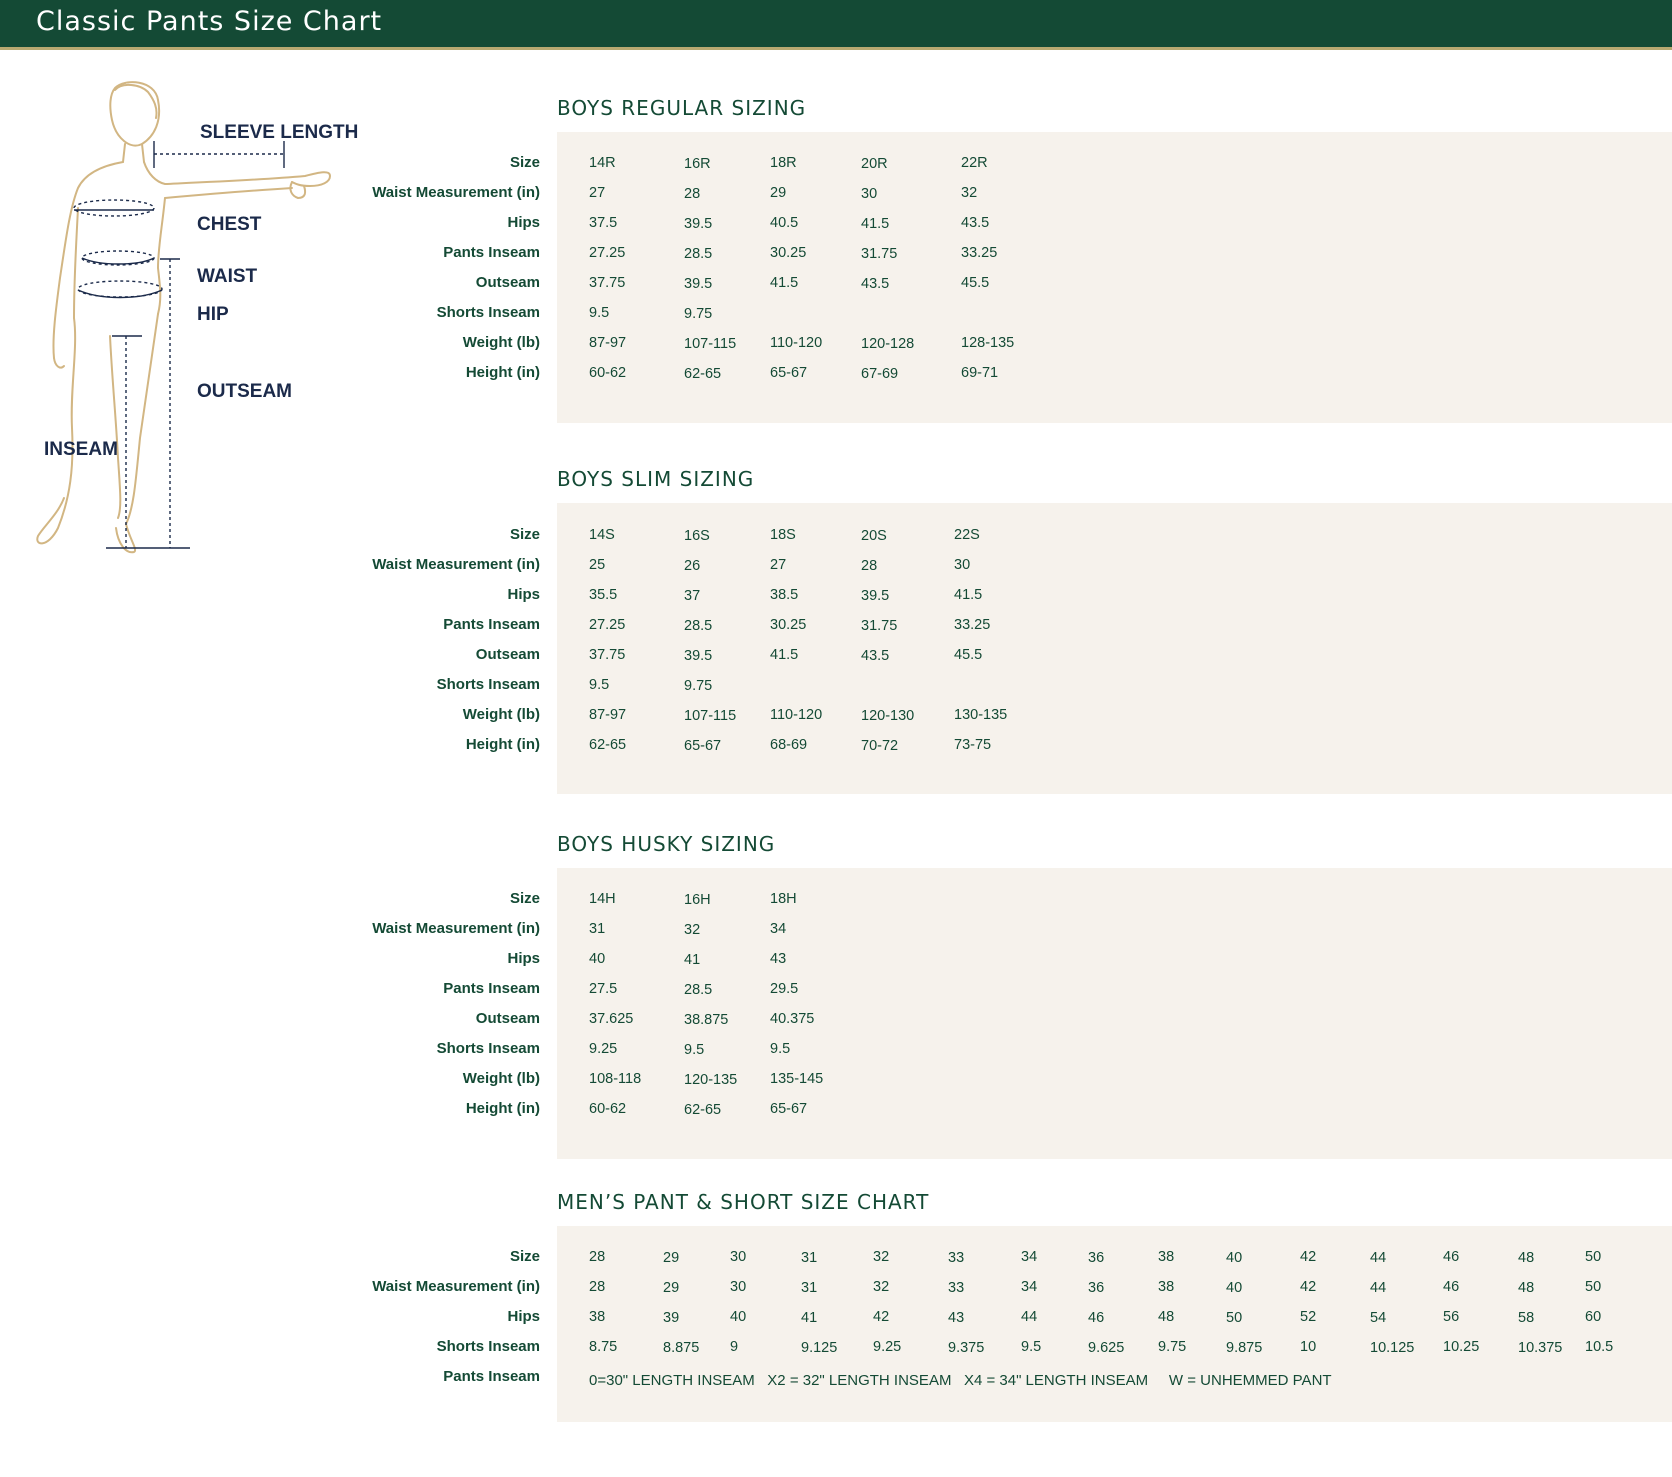 The width and height of the screenshot is (1672, 1477). What do you see at coordinates (879, 626) in the screenshot?
I see `table-cell: 31.75` at bounding box center [879, 626].